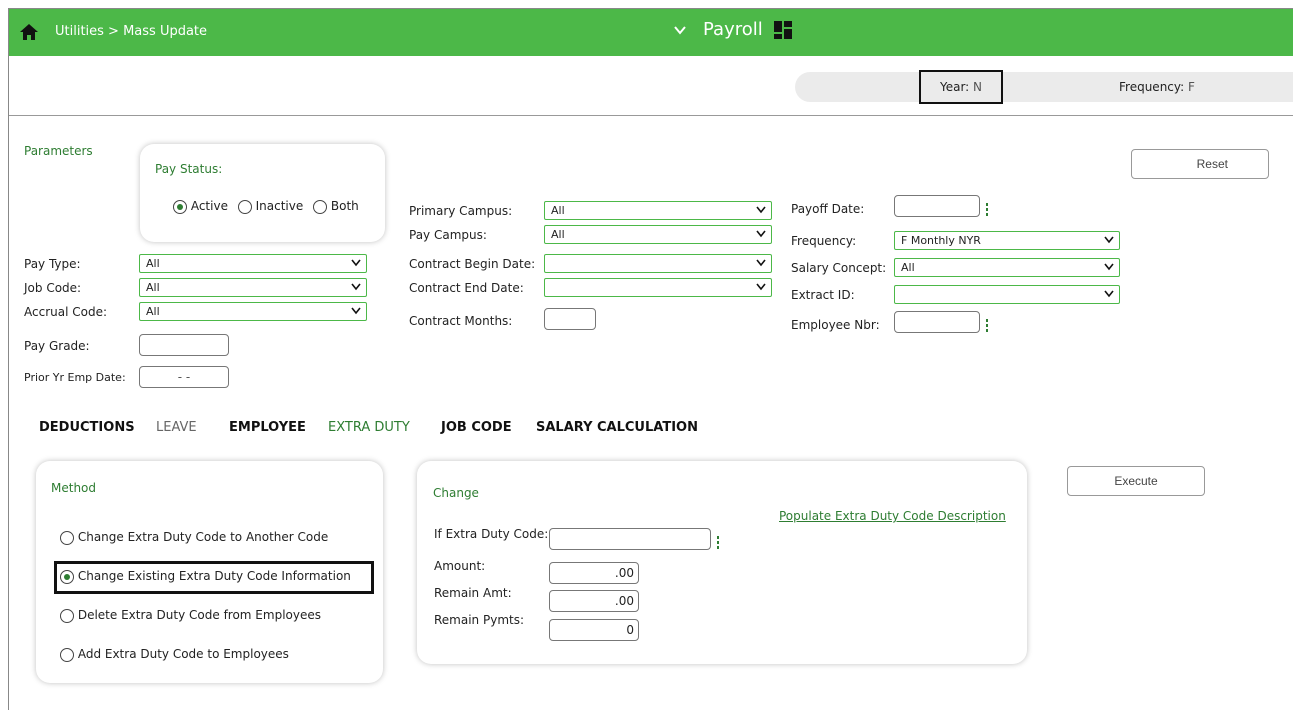  I want to click on change-title: Change, so click(456, 493).